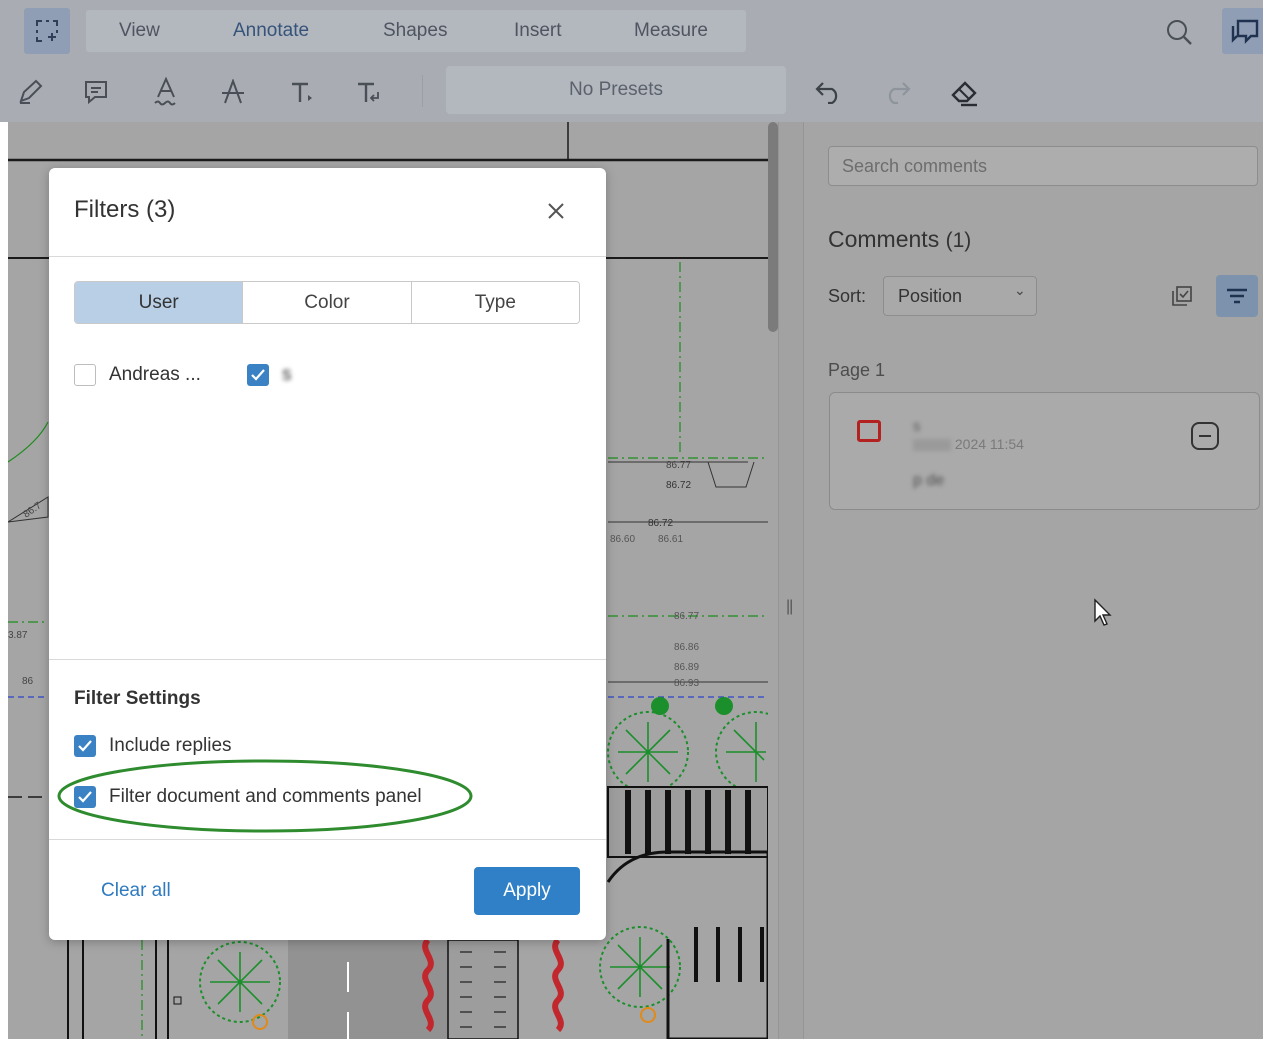 This screenshot has height=1039, width=1263. I want to click on include-replies-checkbox, so click(85, 746).